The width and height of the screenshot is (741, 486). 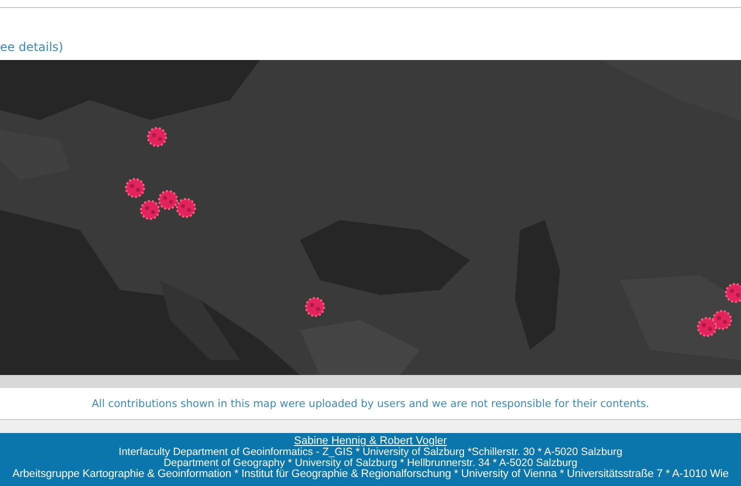 I want to click on address-text: Interfaculty Department of Geoinformatics - Z_GIS * University of Salzburg *Schillerstr. 30 * A-5020 Salzburg, so click(x=370, y=452).